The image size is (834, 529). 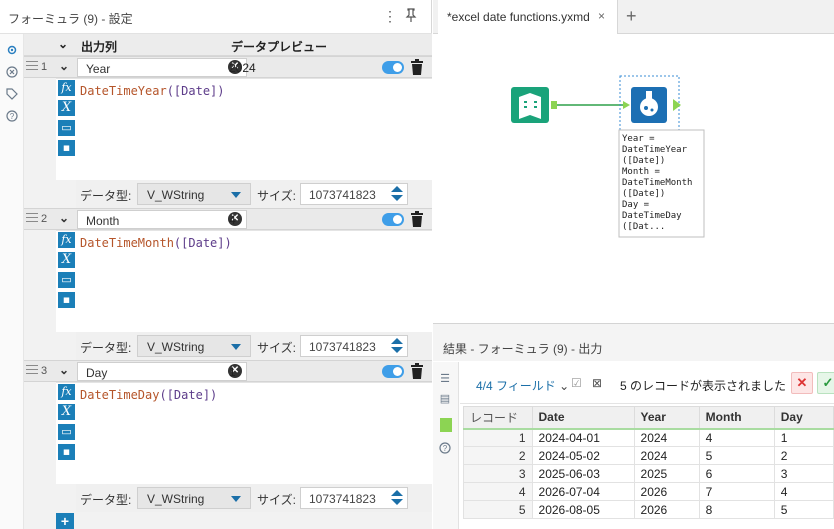 I want to click on table-cell: 2024, so click(x=666, y=455).